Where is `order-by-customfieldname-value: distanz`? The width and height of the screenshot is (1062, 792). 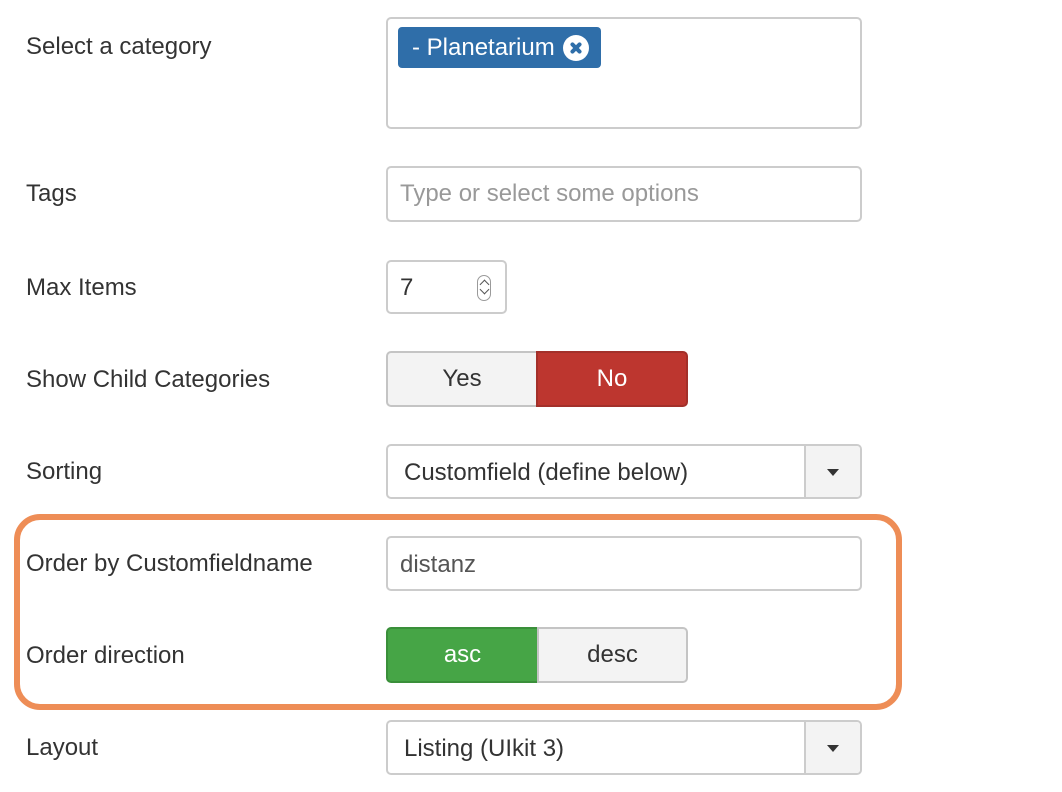 order-by-customfieldname-value: distanz is located at coordinates (438, 564).